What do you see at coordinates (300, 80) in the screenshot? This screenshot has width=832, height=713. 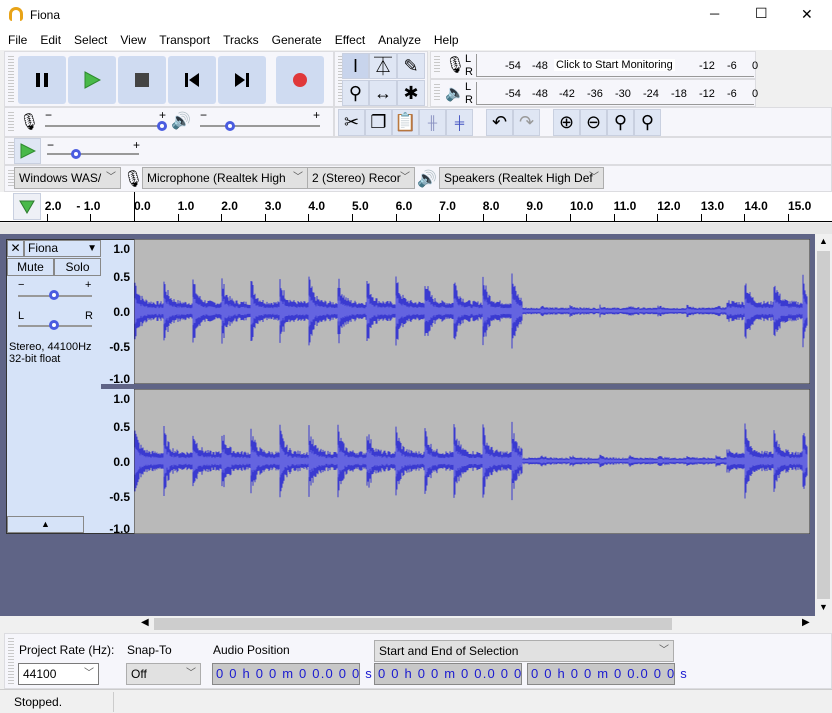 I see `record-button` at bounding box center [300, 80].